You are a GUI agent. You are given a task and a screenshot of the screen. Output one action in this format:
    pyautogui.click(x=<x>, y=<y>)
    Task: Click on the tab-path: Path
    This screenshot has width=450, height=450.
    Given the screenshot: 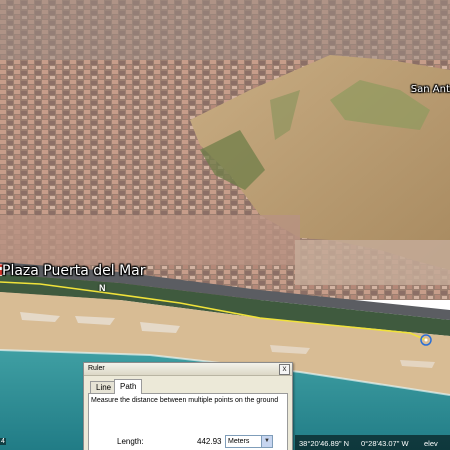 What is the action you would take?
    pyautogui.click(x=128, y=386)
    